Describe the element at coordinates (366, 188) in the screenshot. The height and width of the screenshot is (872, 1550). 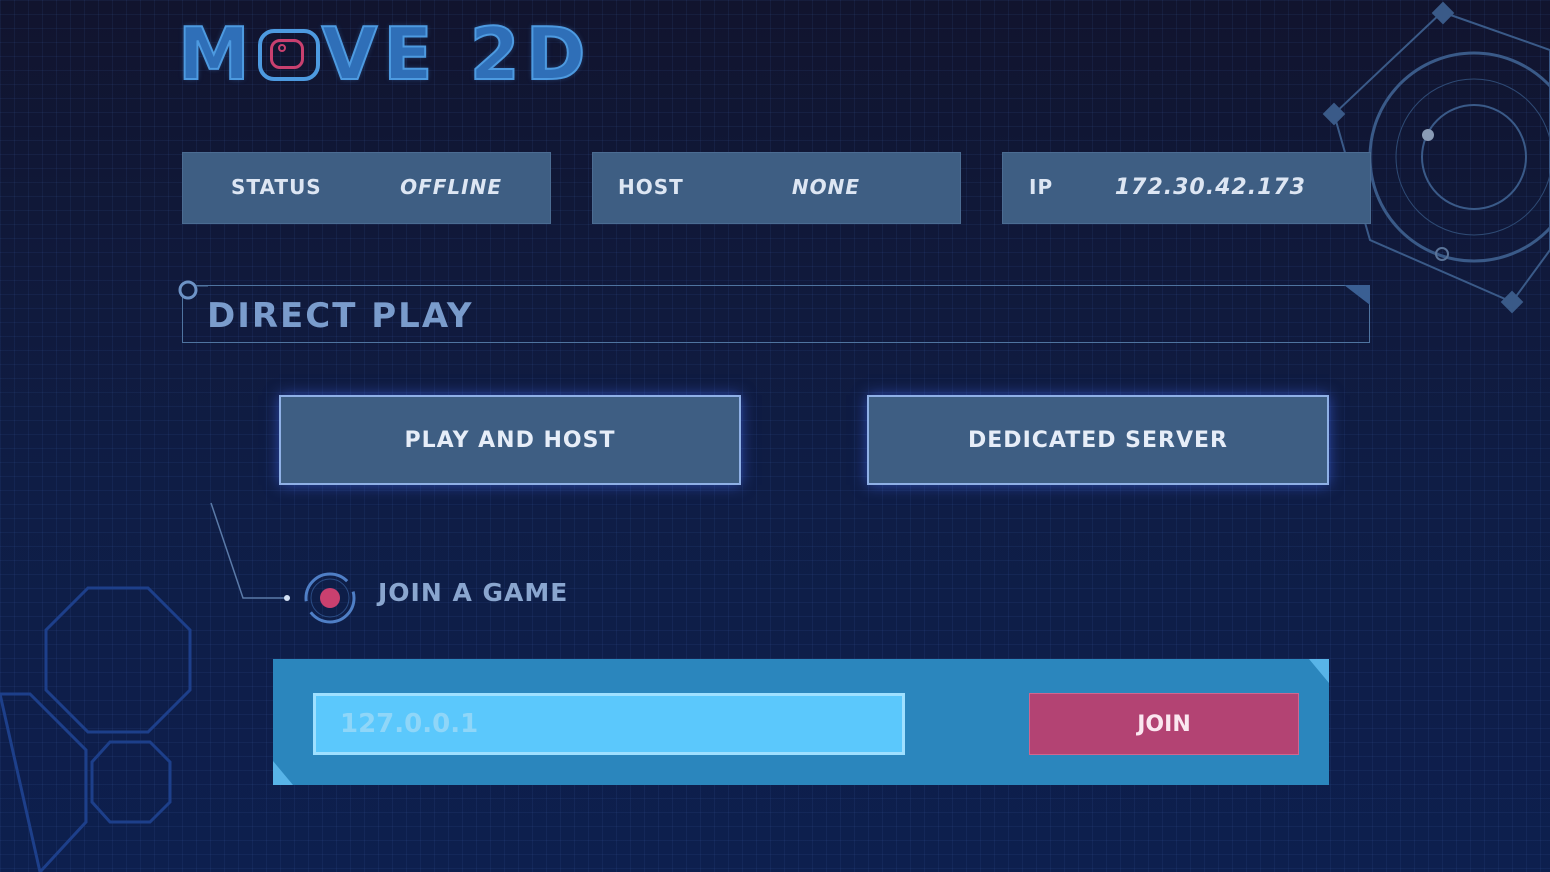
I see `status-tile: STATUS OFFLINE` at that location.